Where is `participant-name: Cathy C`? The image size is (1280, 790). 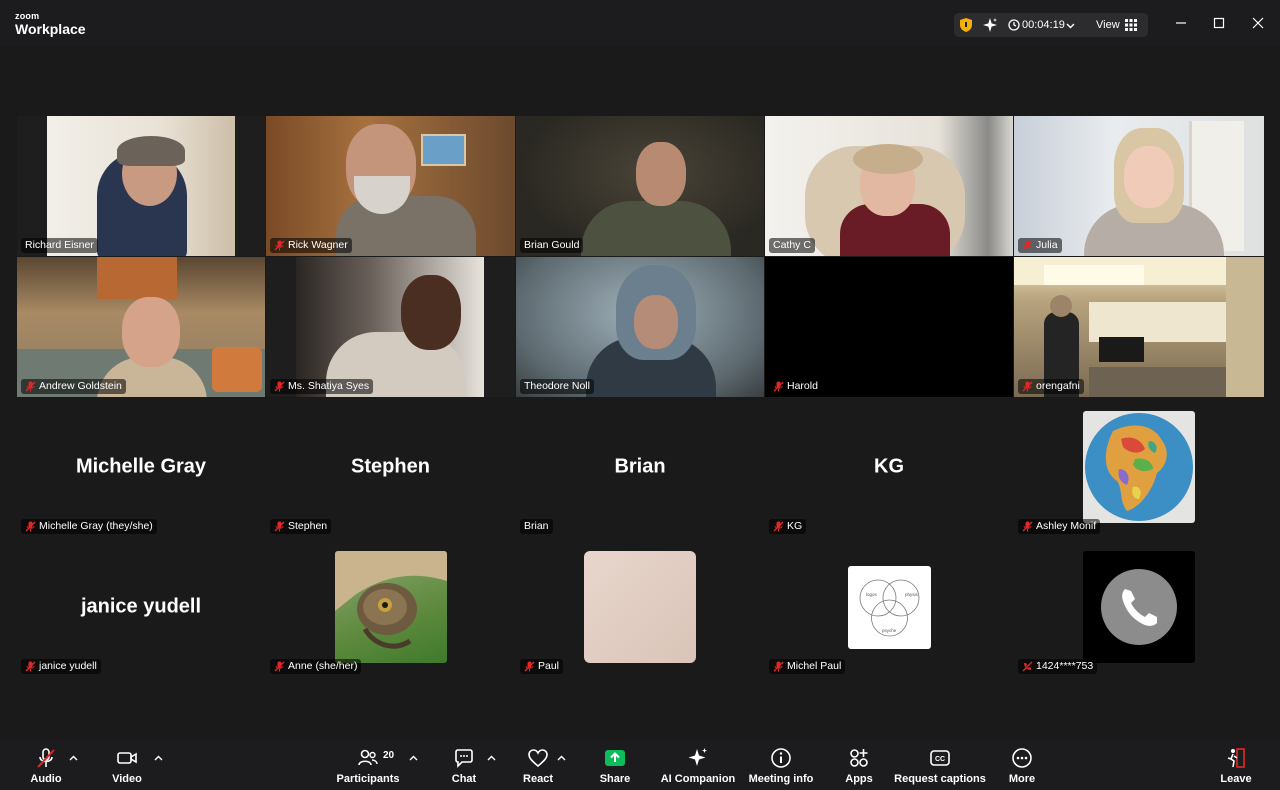
participant-name: Cathy C is located at coordinates (792, 245).